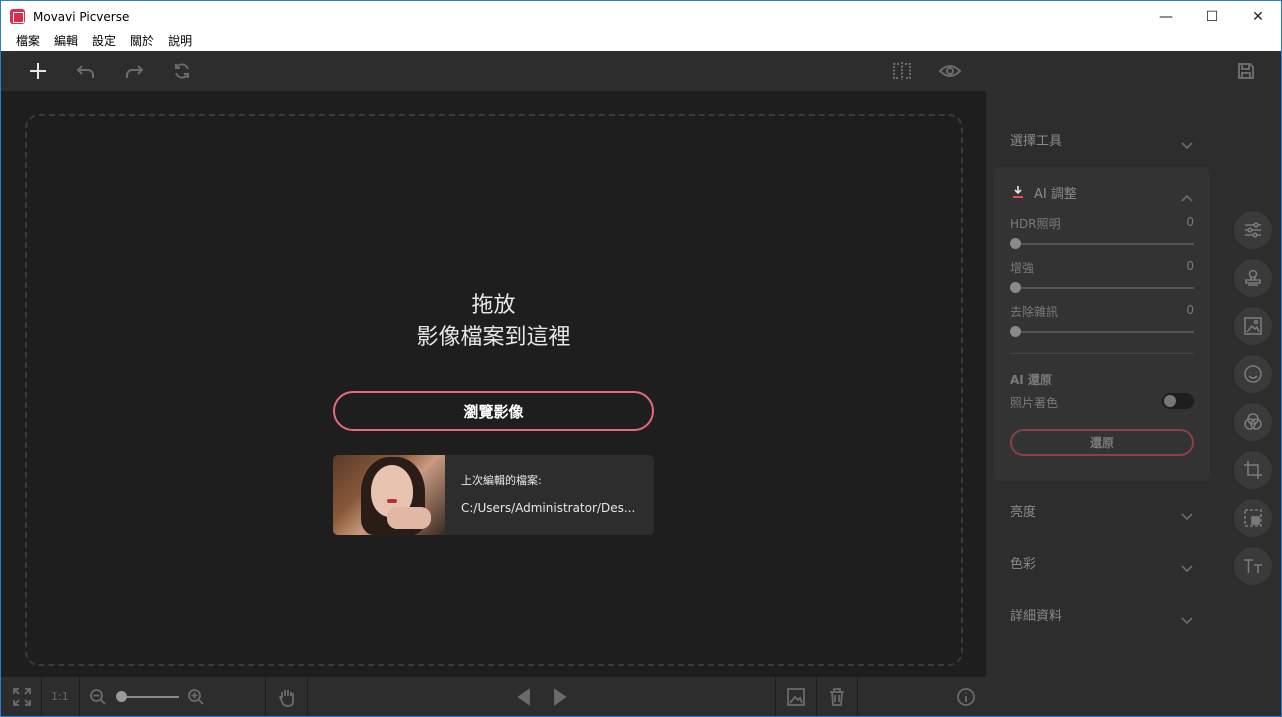 The width and height of the screenshot is (1282, 717). What do you see at coordinates (17, 16) in the screenshot?
I see `app-logo-icon` at bounding box center [17, 16].